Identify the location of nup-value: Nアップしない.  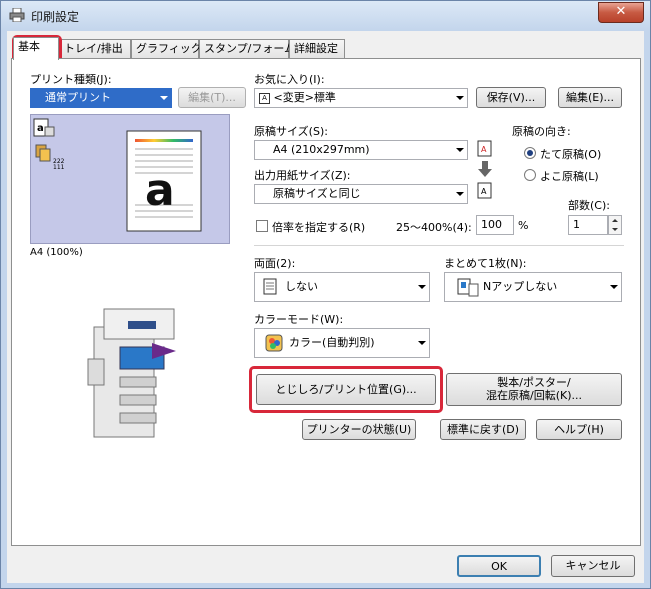
(520, 286).